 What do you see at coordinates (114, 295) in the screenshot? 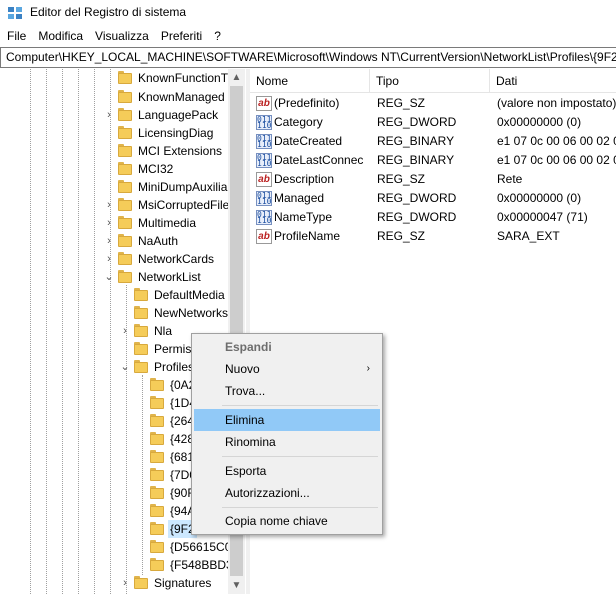
I see `tree-item-defaultmedia: DefaultMedia` at bounding box center [114, 295].